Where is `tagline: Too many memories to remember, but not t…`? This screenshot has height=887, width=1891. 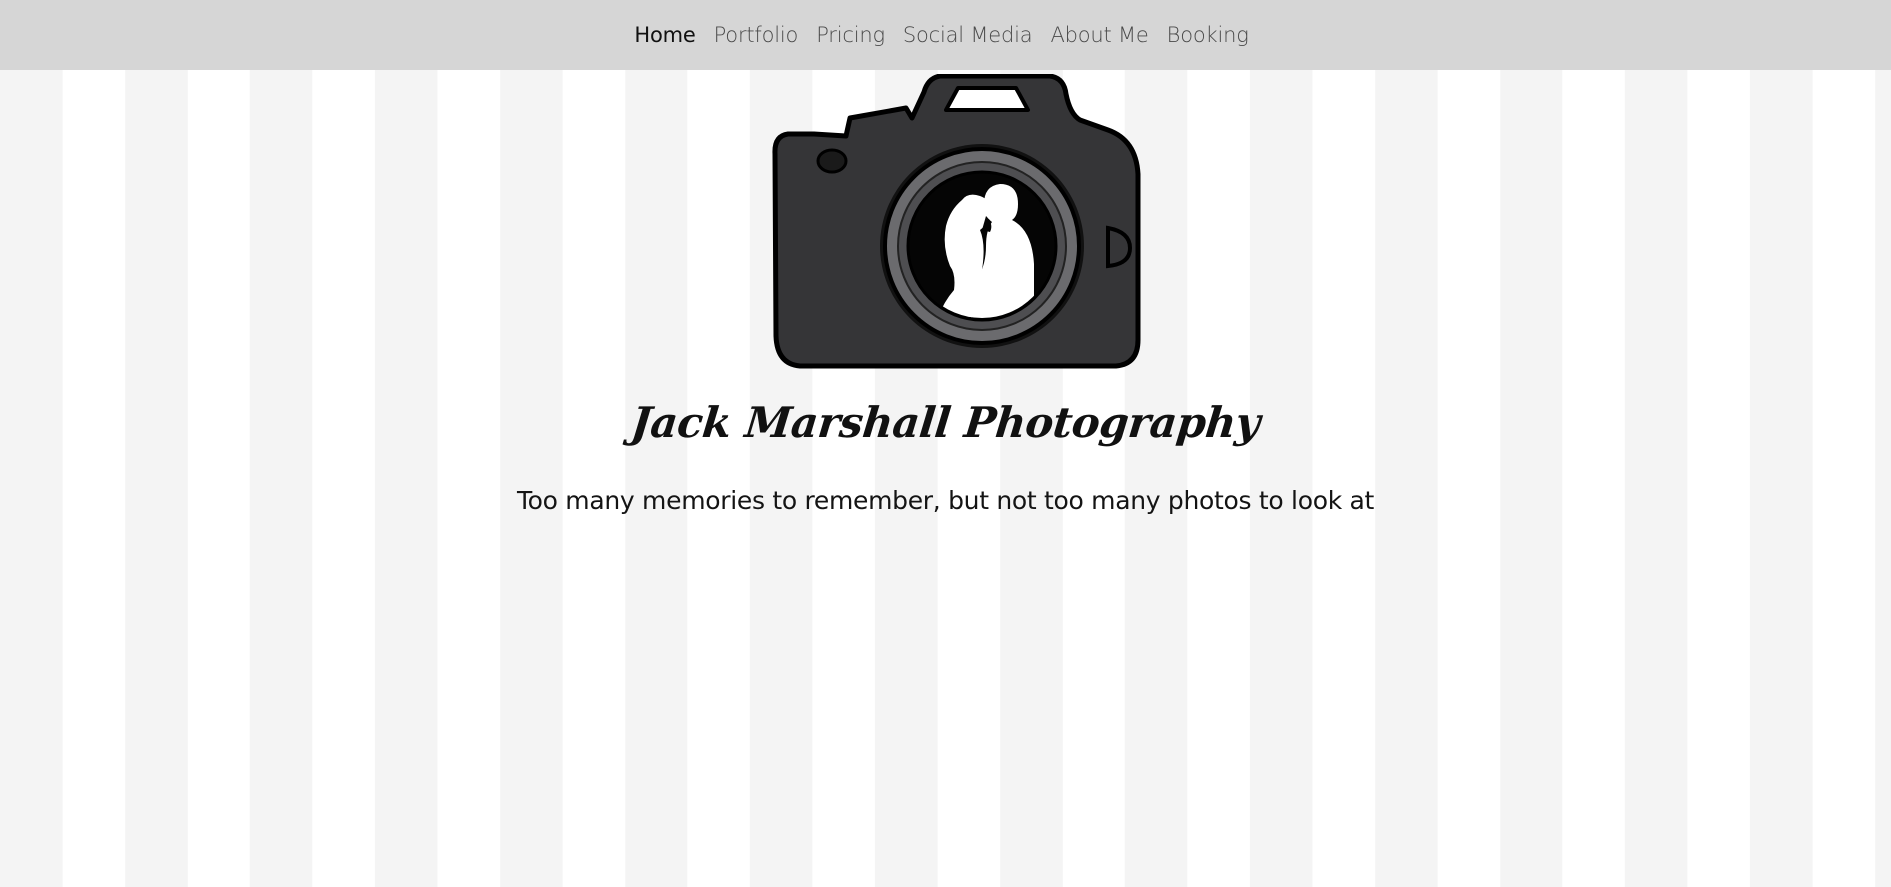 tagline: Too many memories to remember, but not t… is located at coordinates (945, 500).